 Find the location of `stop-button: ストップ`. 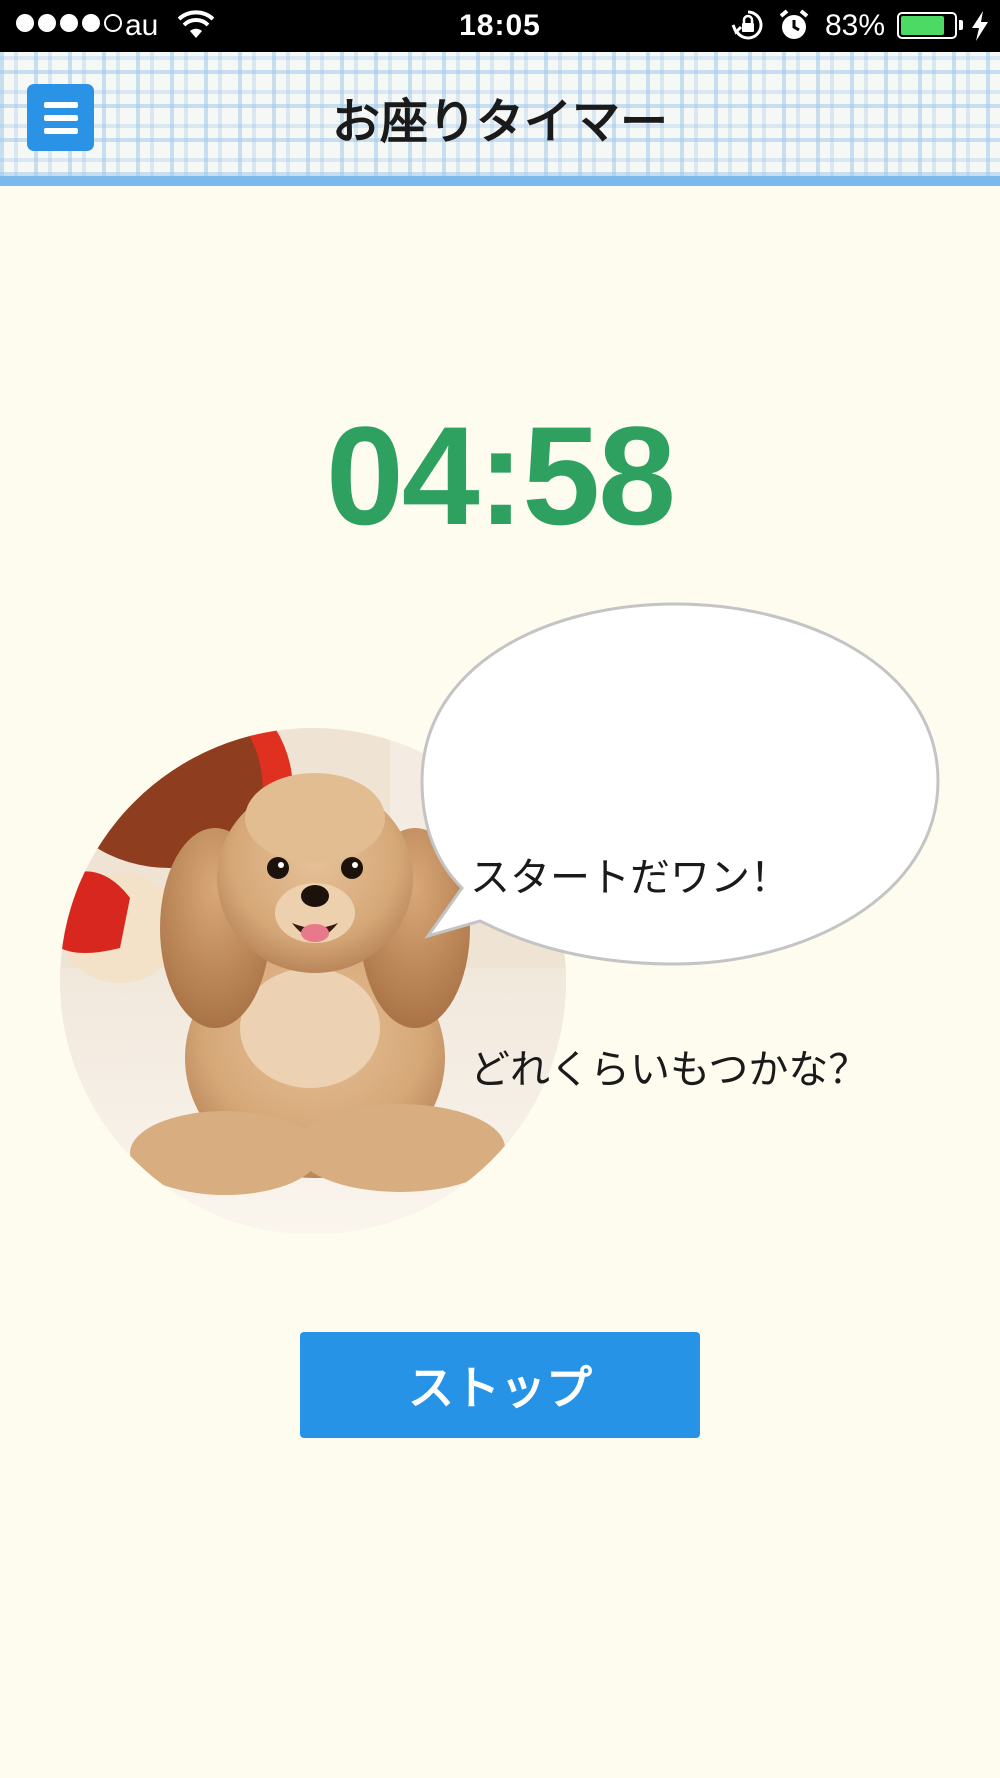

stop-button: ストップ is located at coordinates (500, 1385).